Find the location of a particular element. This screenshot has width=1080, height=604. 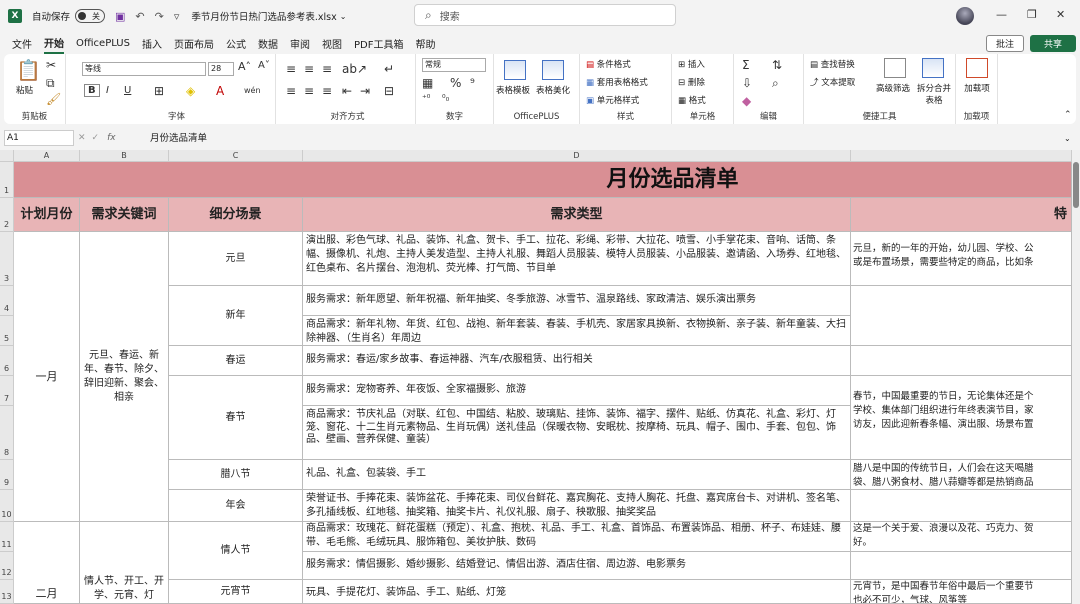

vertical-scrollbar is located at coordinates (1076, 377).